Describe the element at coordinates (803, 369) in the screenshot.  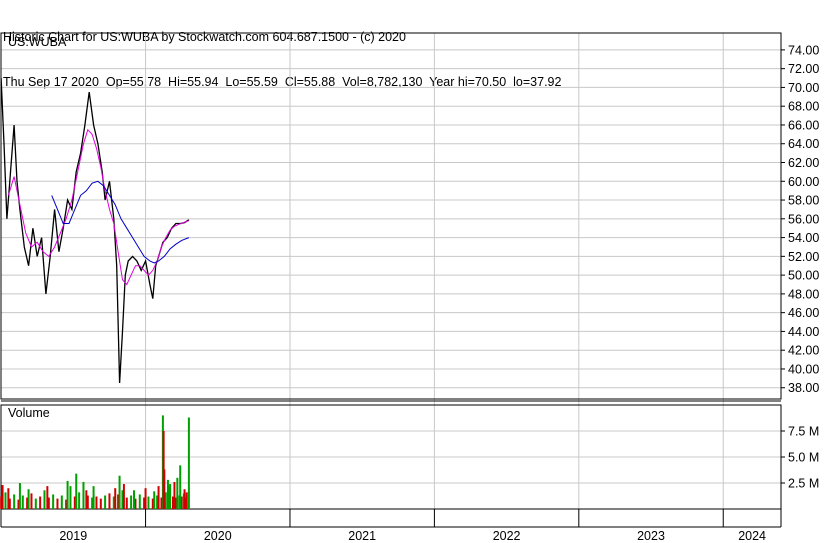
I see `price-tick-label: 40.00` at that location.